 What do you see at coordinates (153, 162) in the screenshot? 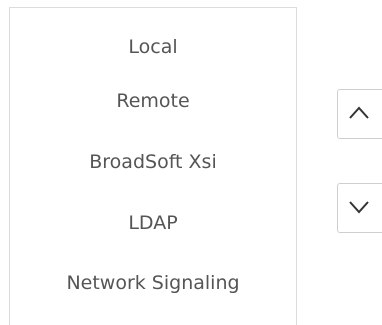
I see `list-item-broadsoft-xsi: BroadSoft Xsi` at bounding box center [153, 162].